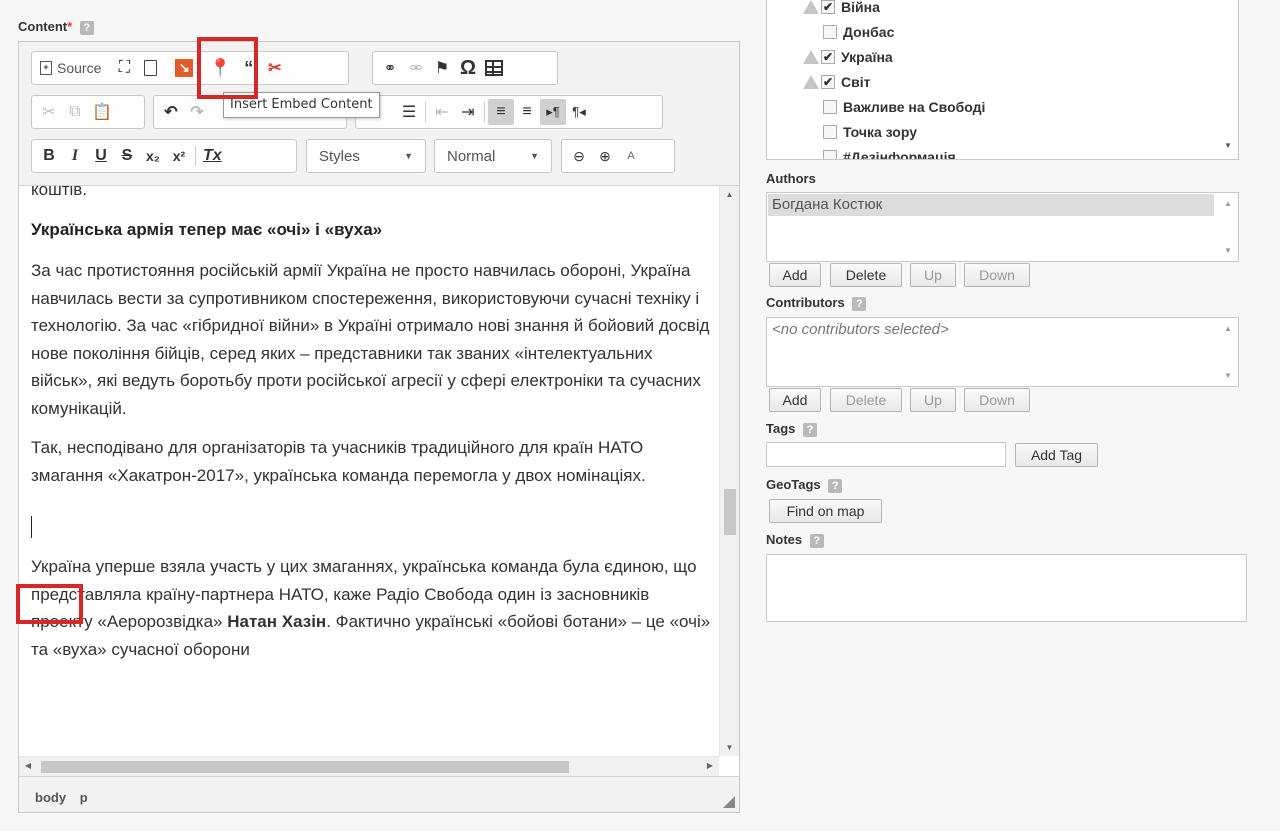 Image resolution: width=1280 pixels, height=831 pixels. What do you see at coordinates (197, 112) in the screenshot?
I see `redo-button: ↷` at bounding box center [197, 112].